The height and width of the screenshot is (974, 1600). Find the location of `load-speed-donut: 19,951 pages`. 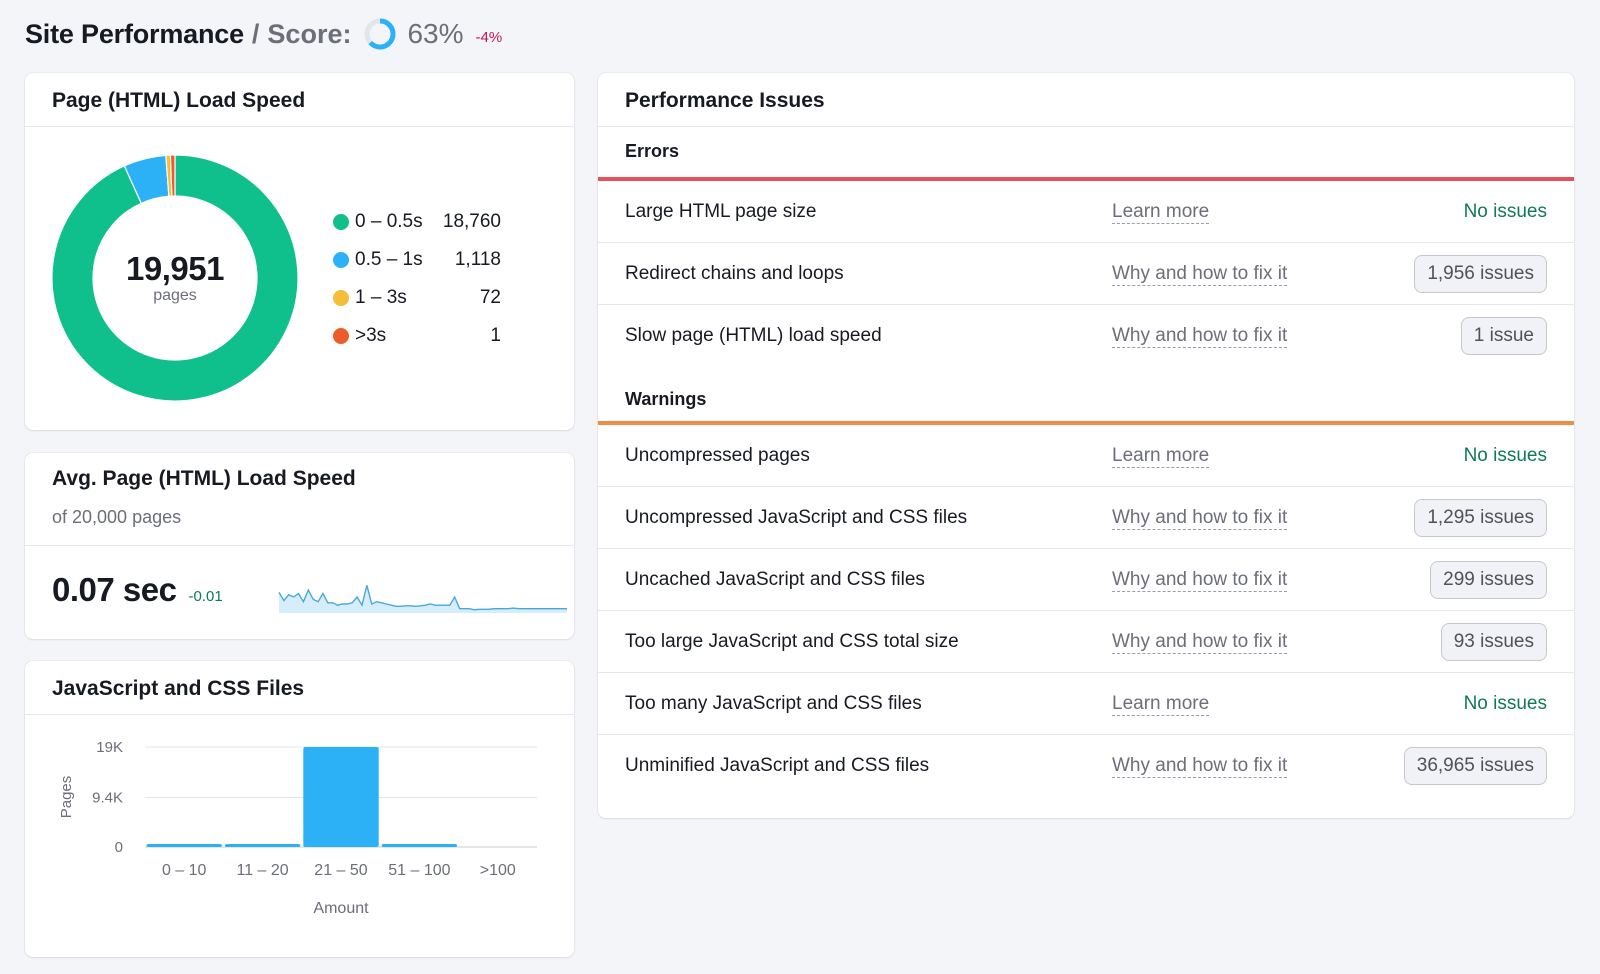

load-speed-donut: 19,951 pages is located at coordinates (175, 278).